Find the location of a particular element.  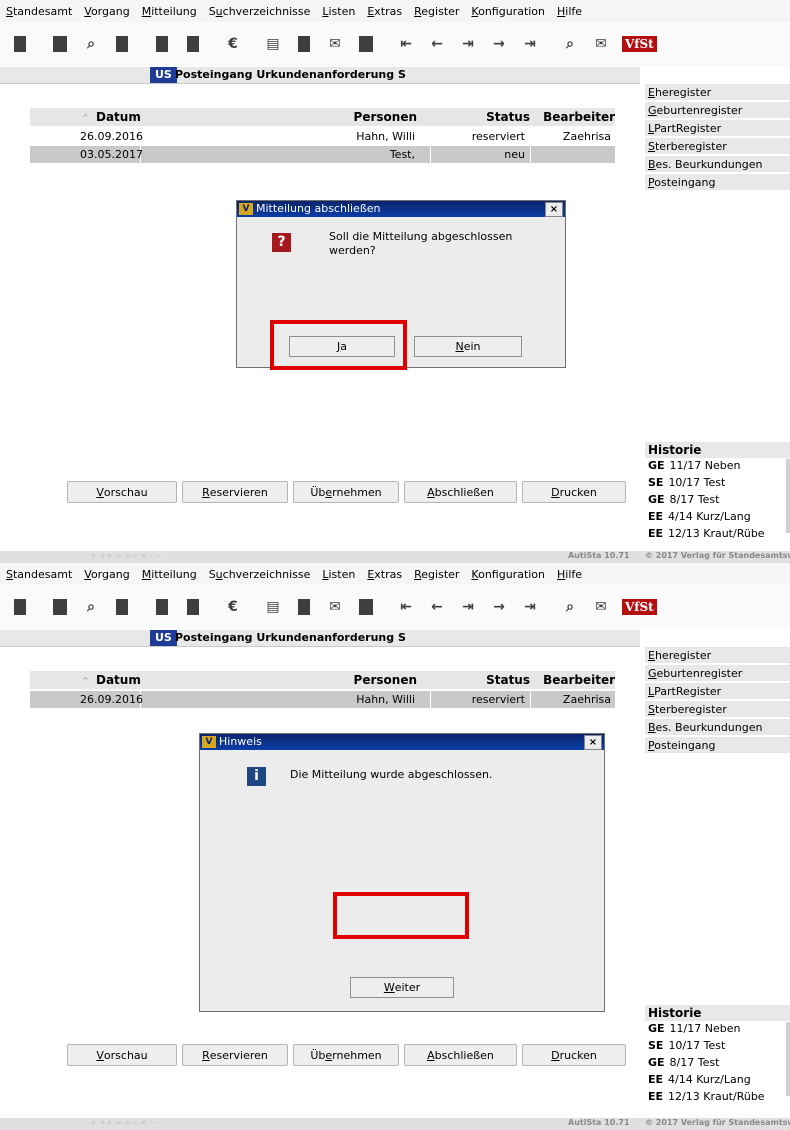

weiter-button: Weiter is located at coordinates (402, 987).